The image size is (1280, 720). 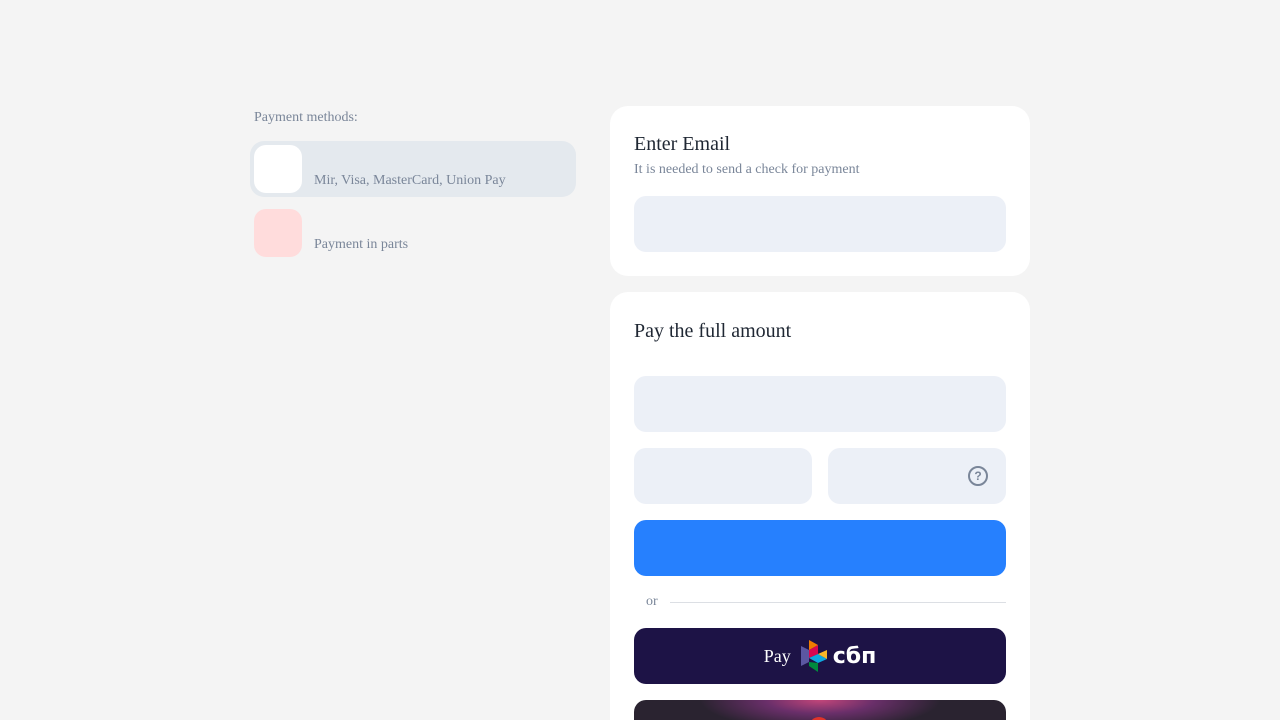 I want to click on pay-button, so click(x=820, y=548).